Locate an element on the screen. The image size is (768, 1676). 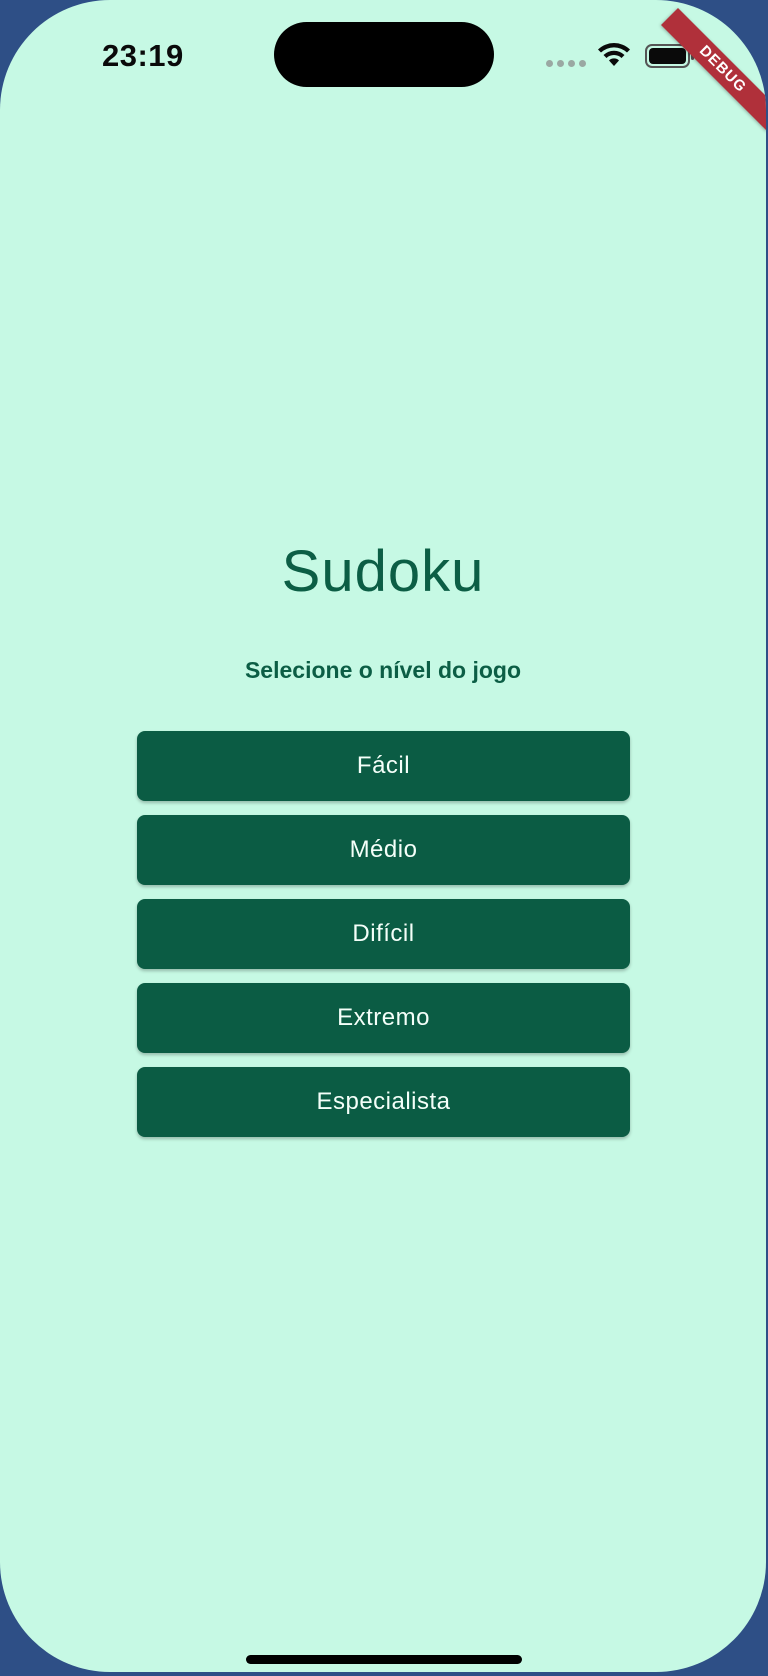
cellular-signal-icon is located at coordinates (566, 63).